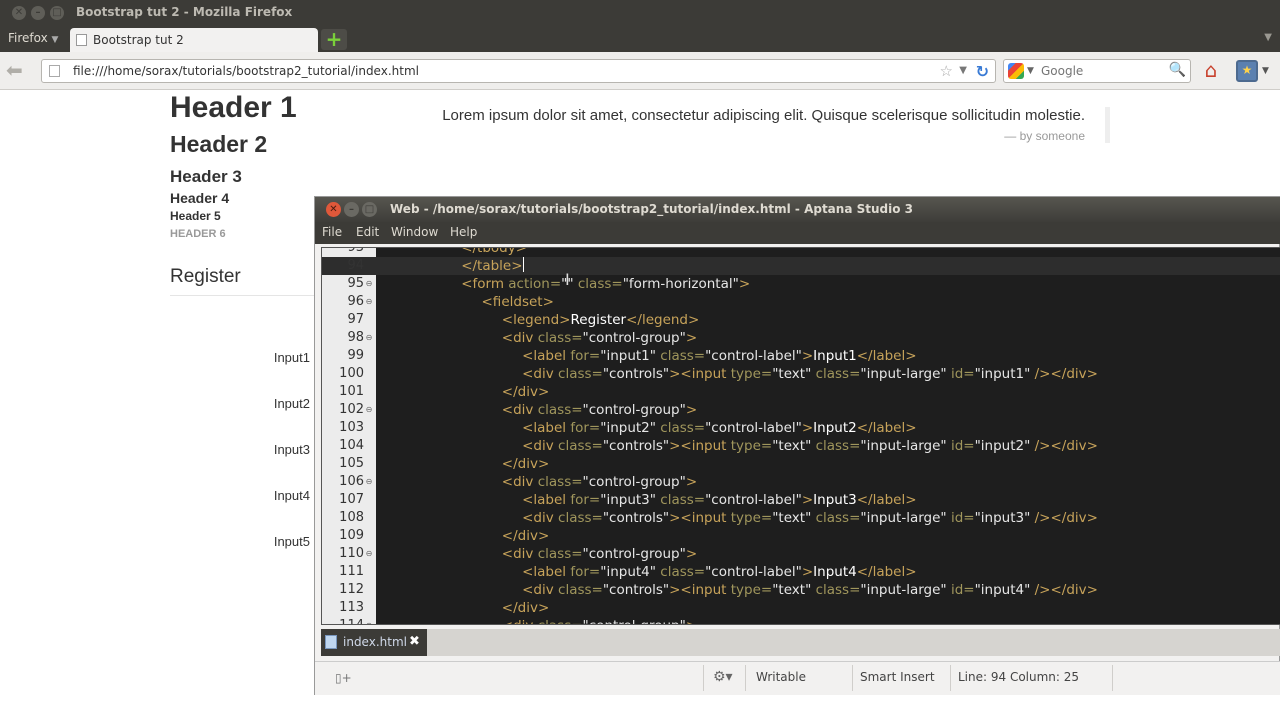 The height and width of the screenshot is (720, 1280). What do you see at coordinates (801, 536) in the screenshot?
I see `code-line: 109 </div>` at bounding box center [801, 536].